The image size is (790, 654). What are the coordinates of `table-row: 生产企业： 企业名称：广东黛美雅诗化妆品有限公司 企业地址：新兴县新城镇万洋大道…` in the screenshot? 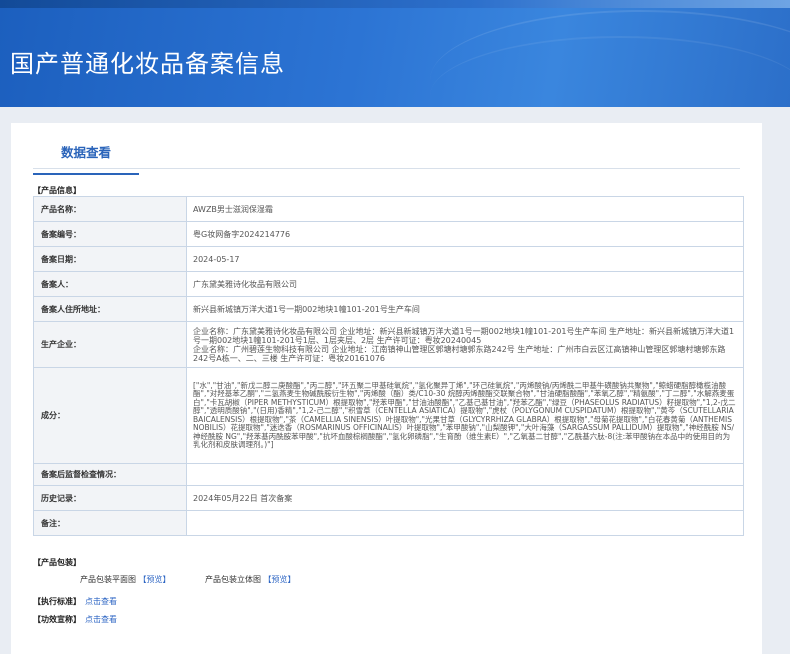 It's located at (388, 344).